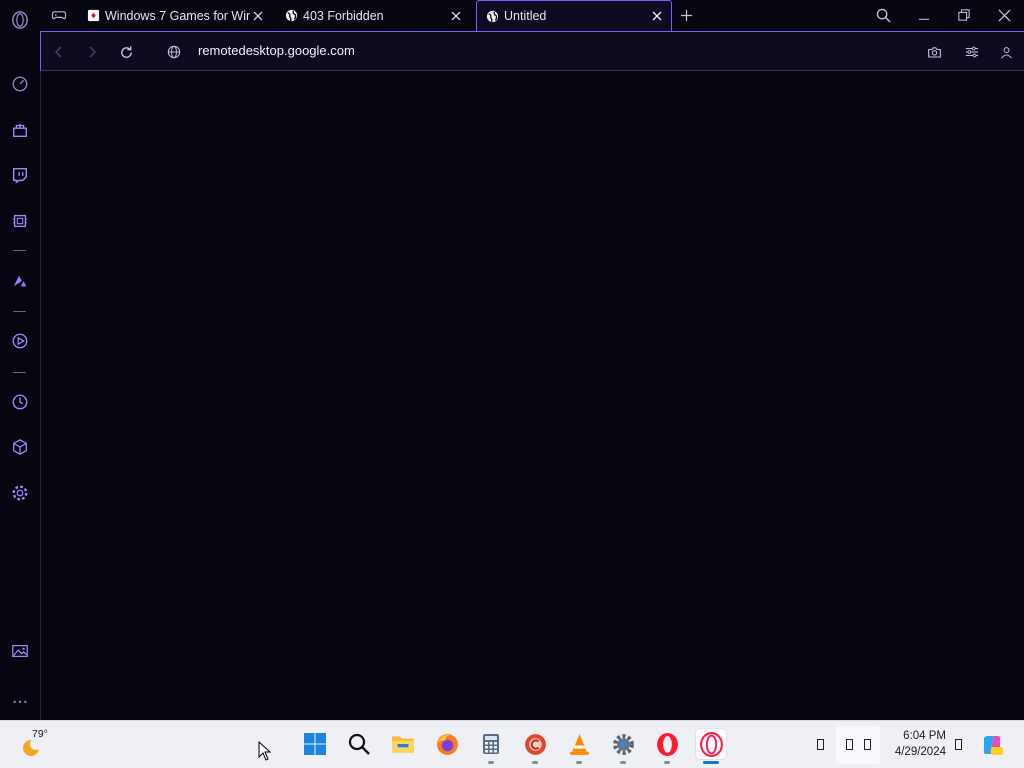 This screenshot has width=1024, height=768. Describe the element at coordinates (174, 52) in the screenshot. I see `site-info-globe-icon` at that location.